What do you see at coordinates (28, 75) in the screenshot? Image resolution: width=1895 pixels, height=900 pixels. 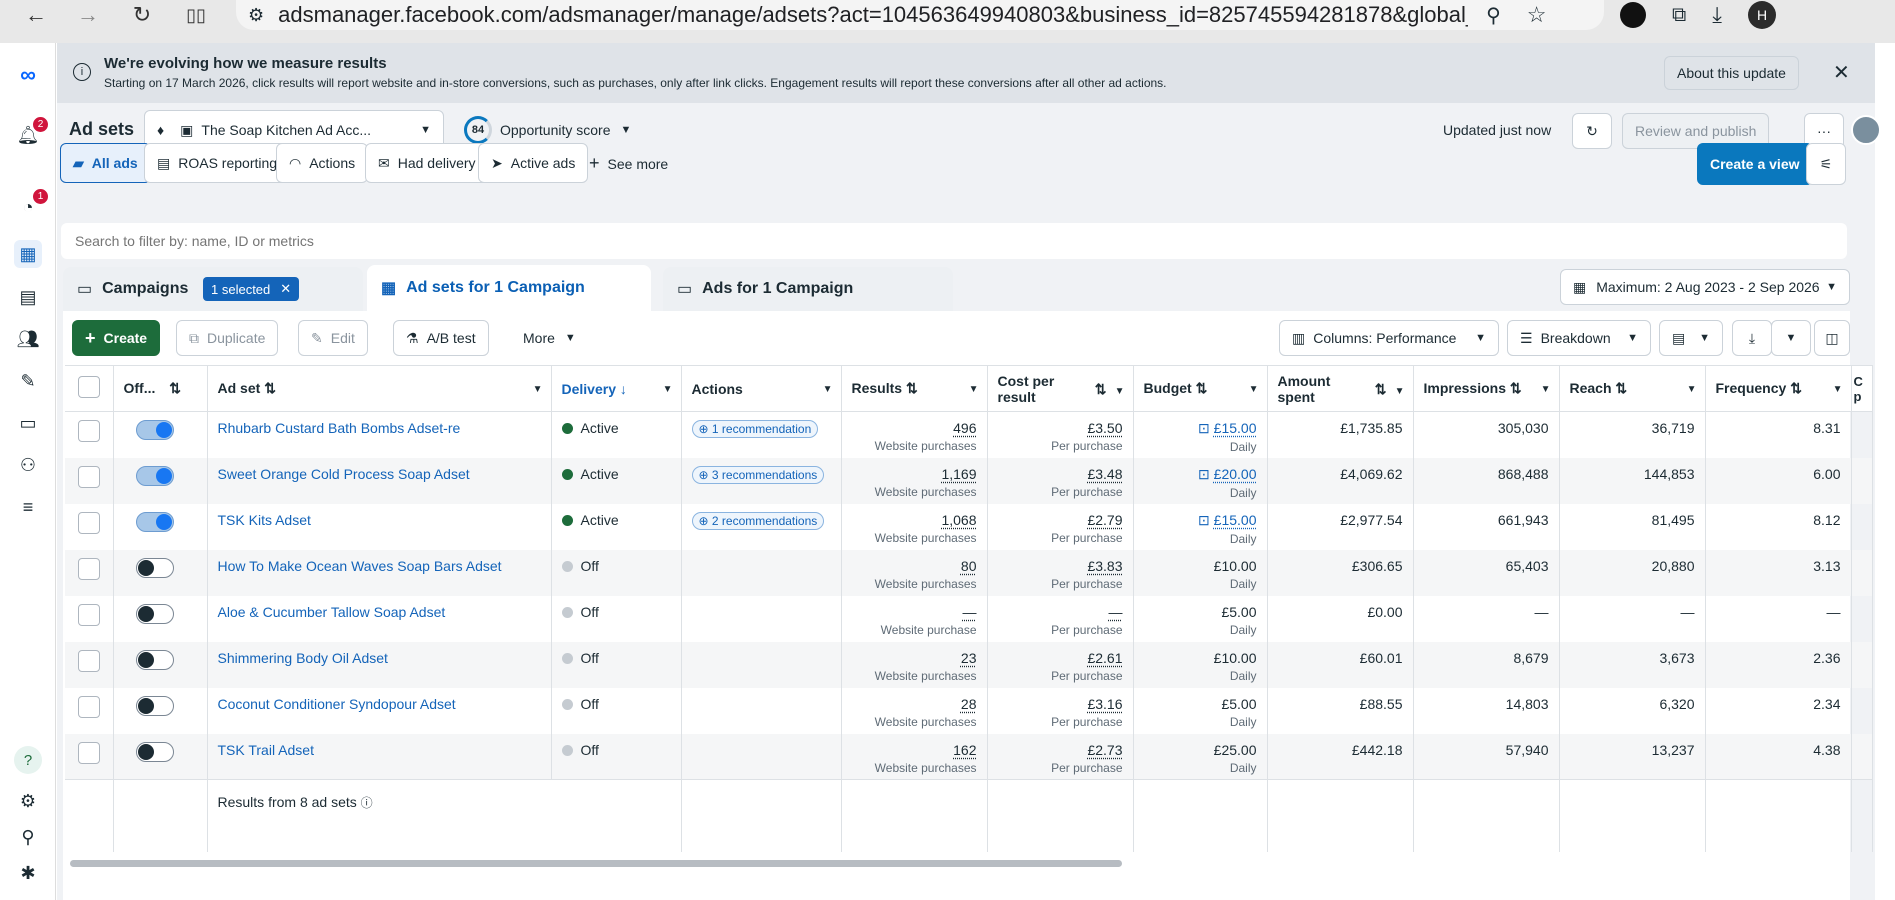 I see `meta-logo-icon: ∞` at bounding box center [28, 75].